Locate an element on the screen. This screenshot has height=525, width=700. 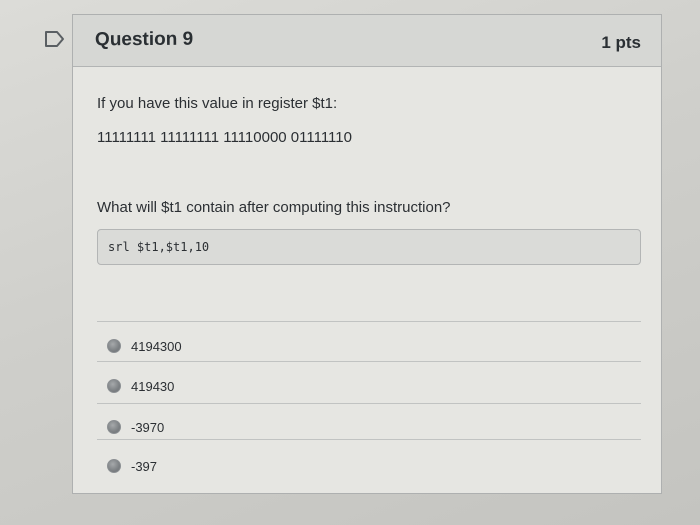
answer-label: -3970 is located at coordinates (148, 427).